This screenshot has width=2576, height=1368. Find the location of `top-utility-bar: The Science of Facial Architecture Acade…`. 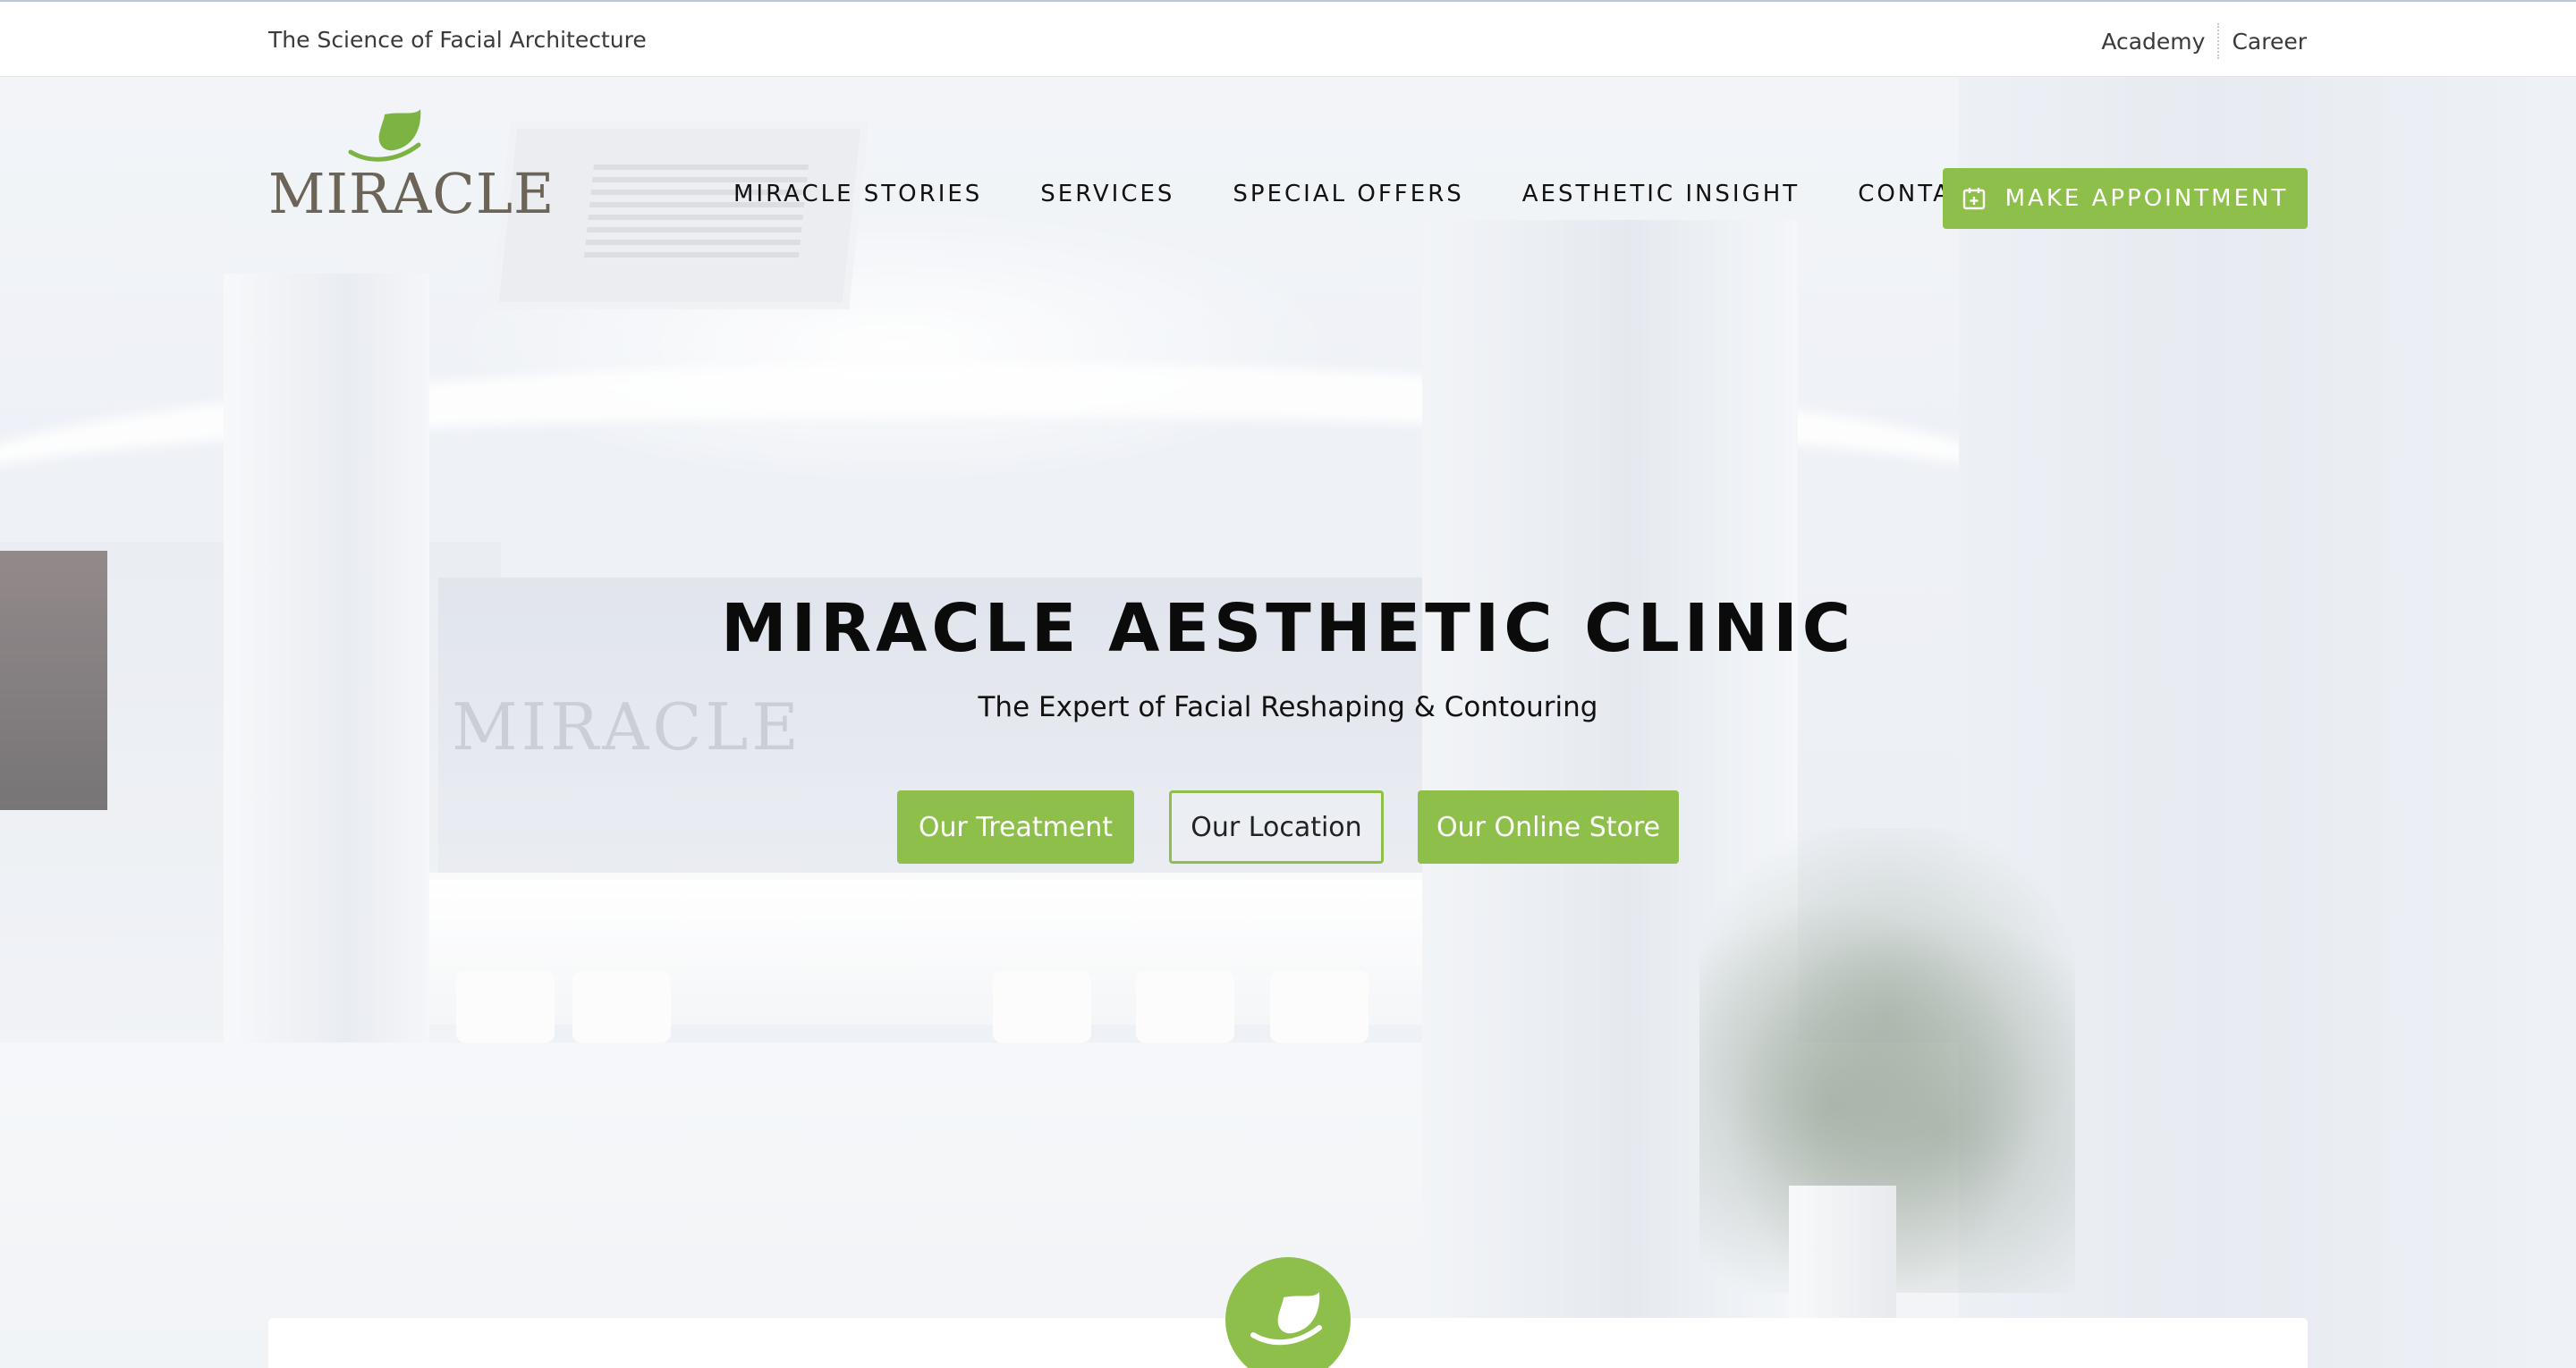

top-utility-bar: The Science of Facial Architecture Acade… is located at coordinates (1288, 38).